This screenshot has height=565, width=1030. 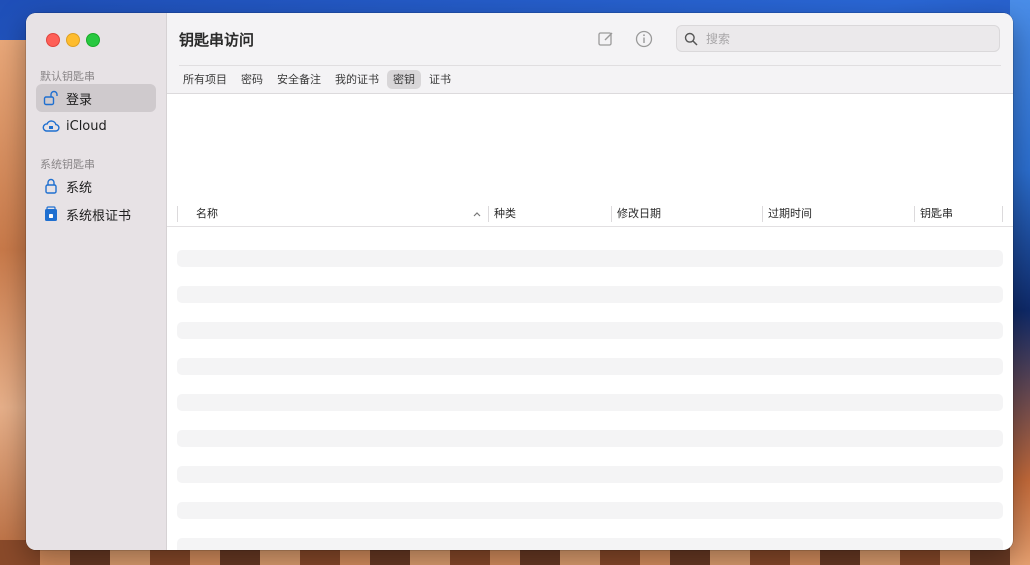 What do you see at coordinates (86, 126) in the screenshot?
I see `sidebar-item-label: iCloud` at bounding box center [86, 126].